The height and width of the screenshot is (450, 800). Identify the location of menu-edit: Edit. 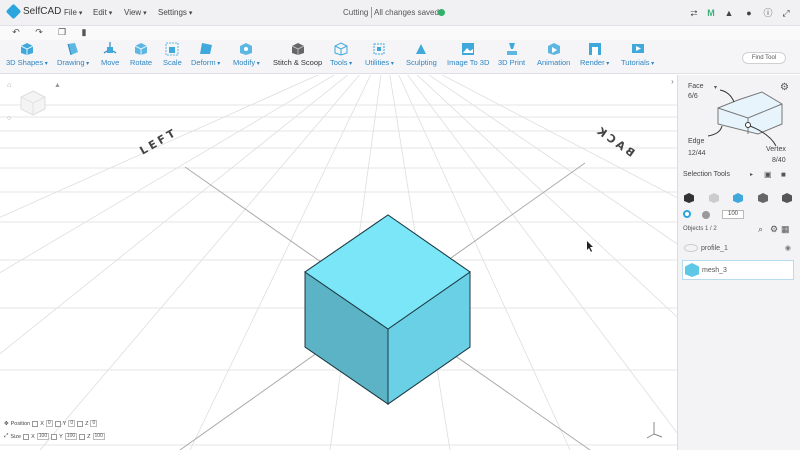
(102, 12).